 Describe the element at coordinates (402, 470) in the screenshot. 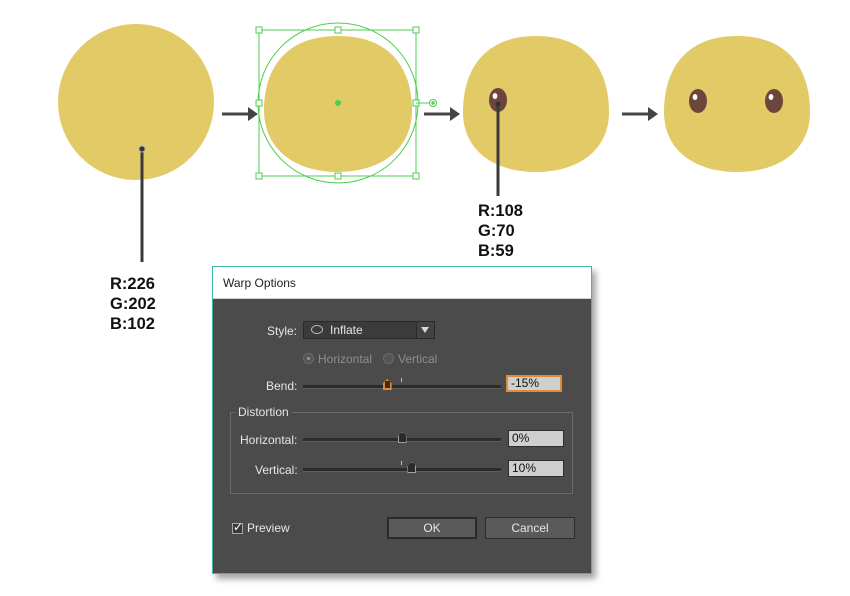

I see `vertical-slider-track` at that location.